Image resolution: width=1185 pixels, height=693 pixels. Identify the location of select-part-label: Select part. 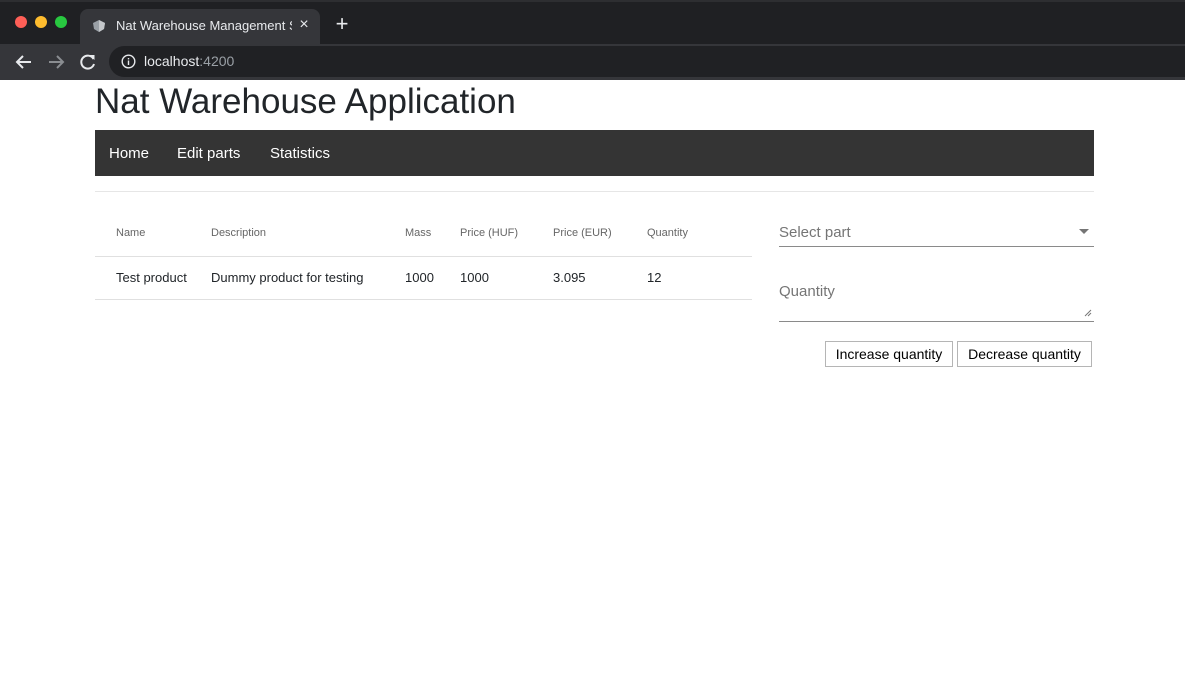
(815, 232).